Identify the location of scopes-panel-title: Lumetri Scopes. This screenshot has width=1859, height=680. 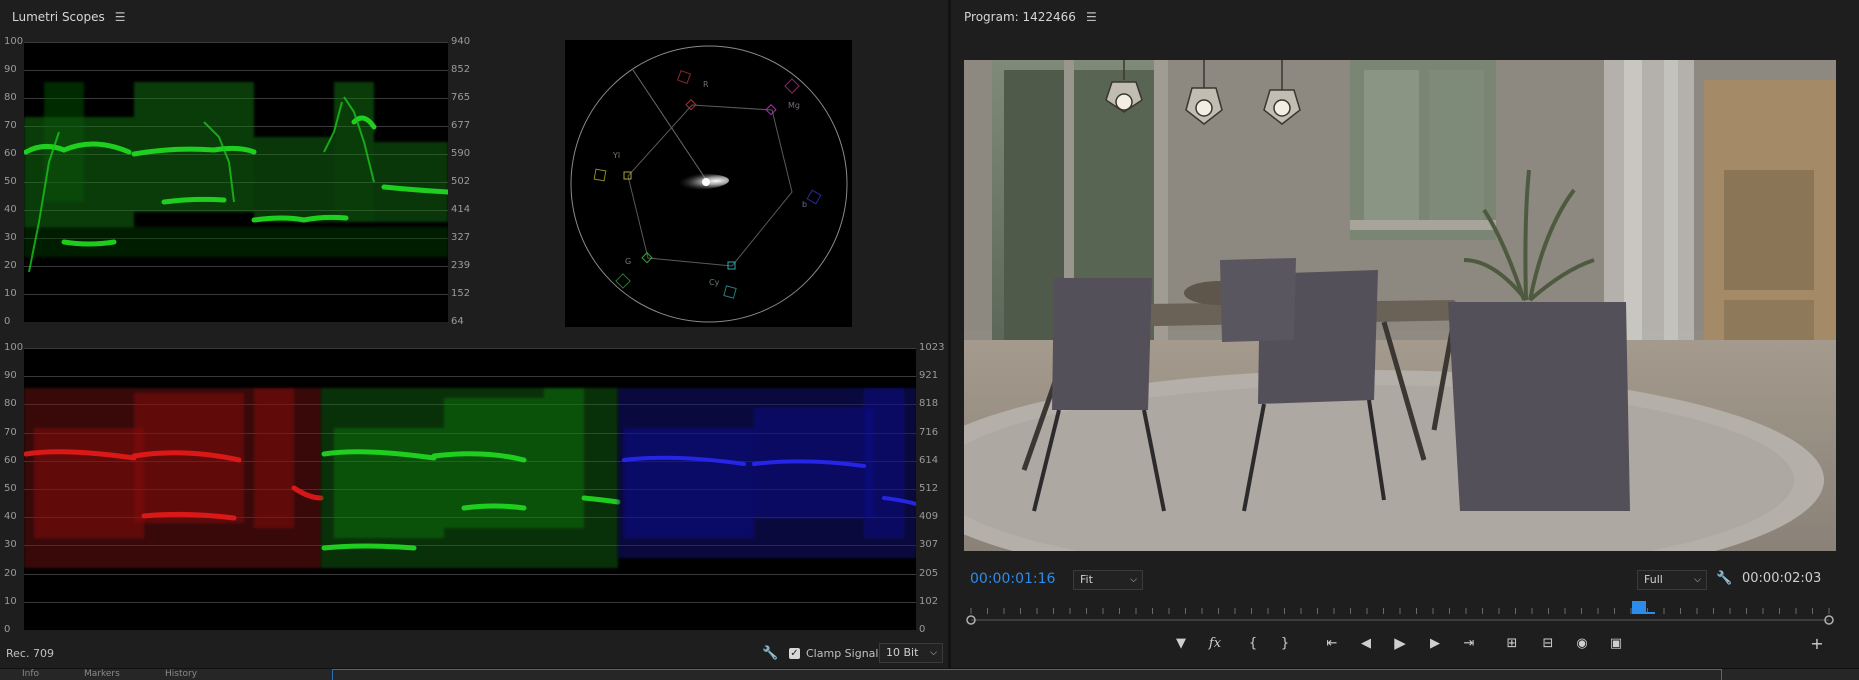
(58, 17).